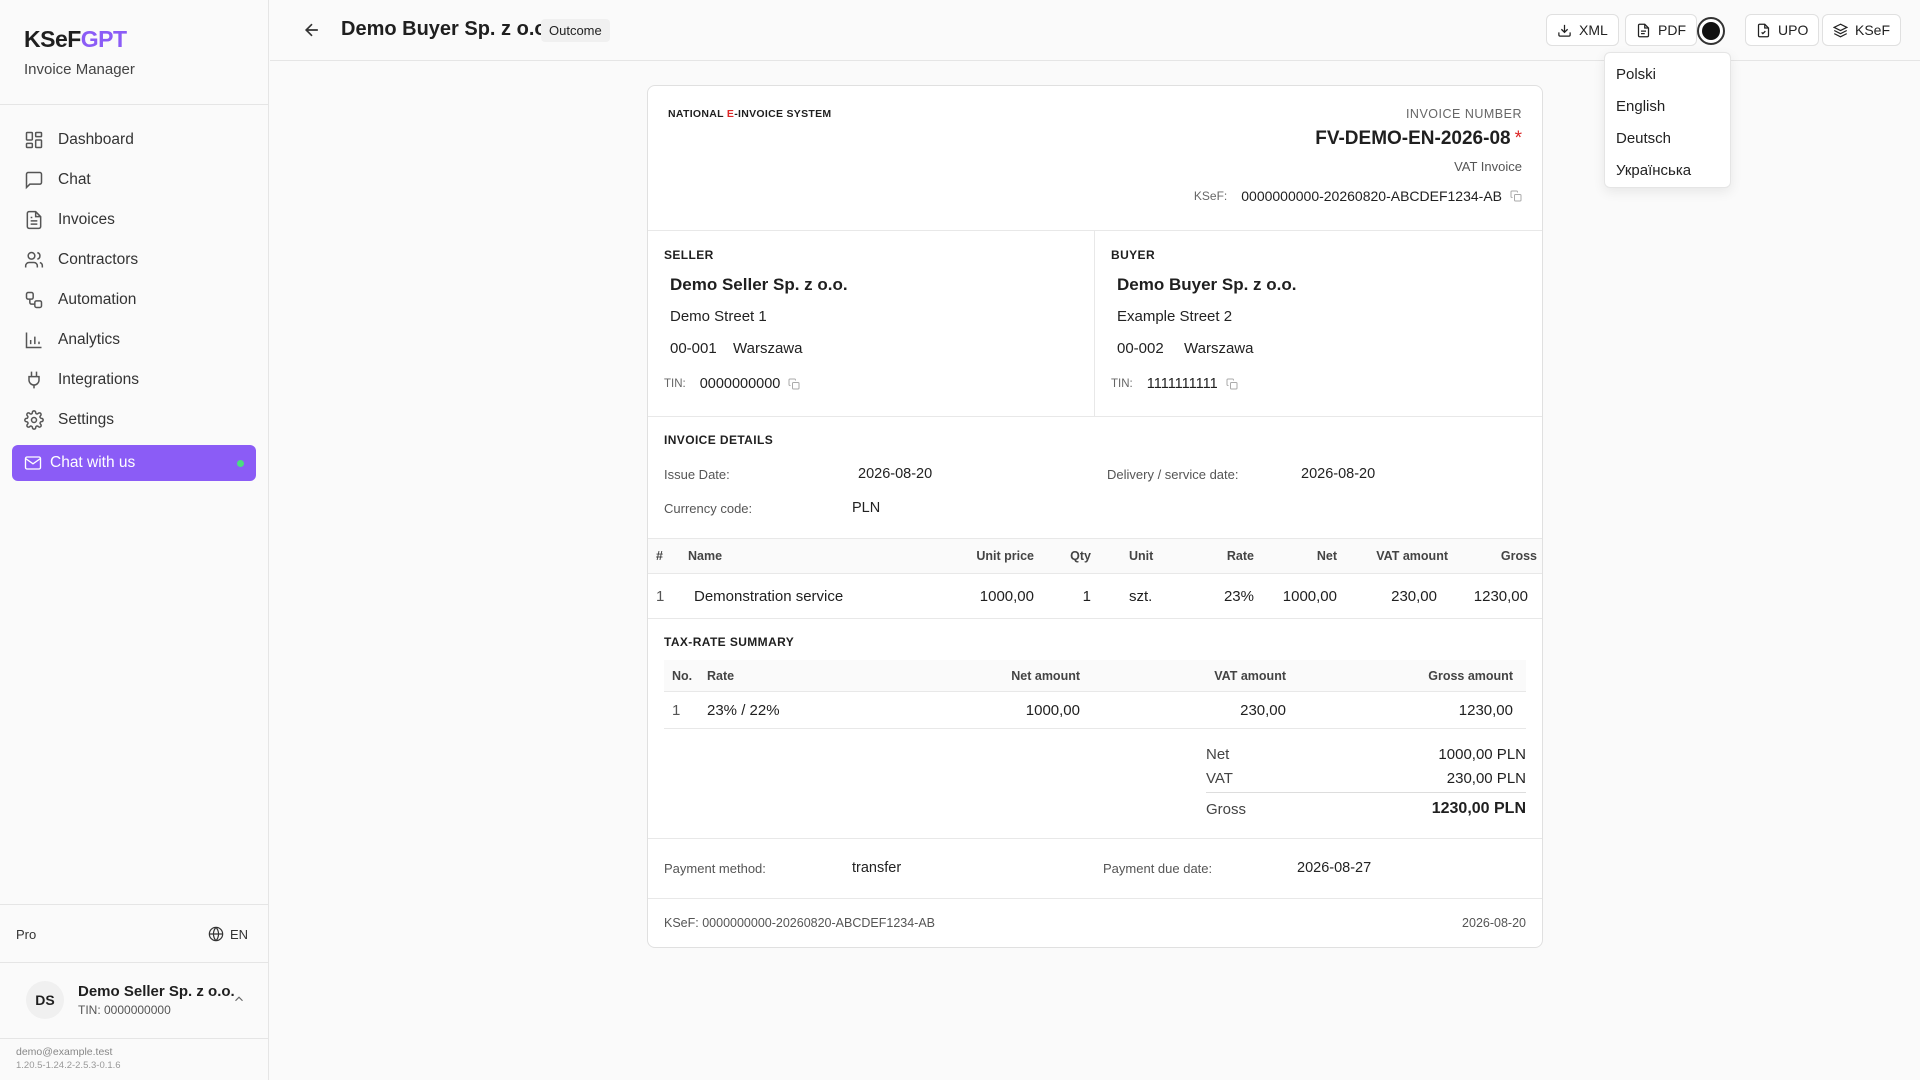 This screenshot has width=1920, height=1080. Describe the element at coordinates (134, 260) in the screenshot. I see `sidebar-item-contractors: Contractors` at that location.